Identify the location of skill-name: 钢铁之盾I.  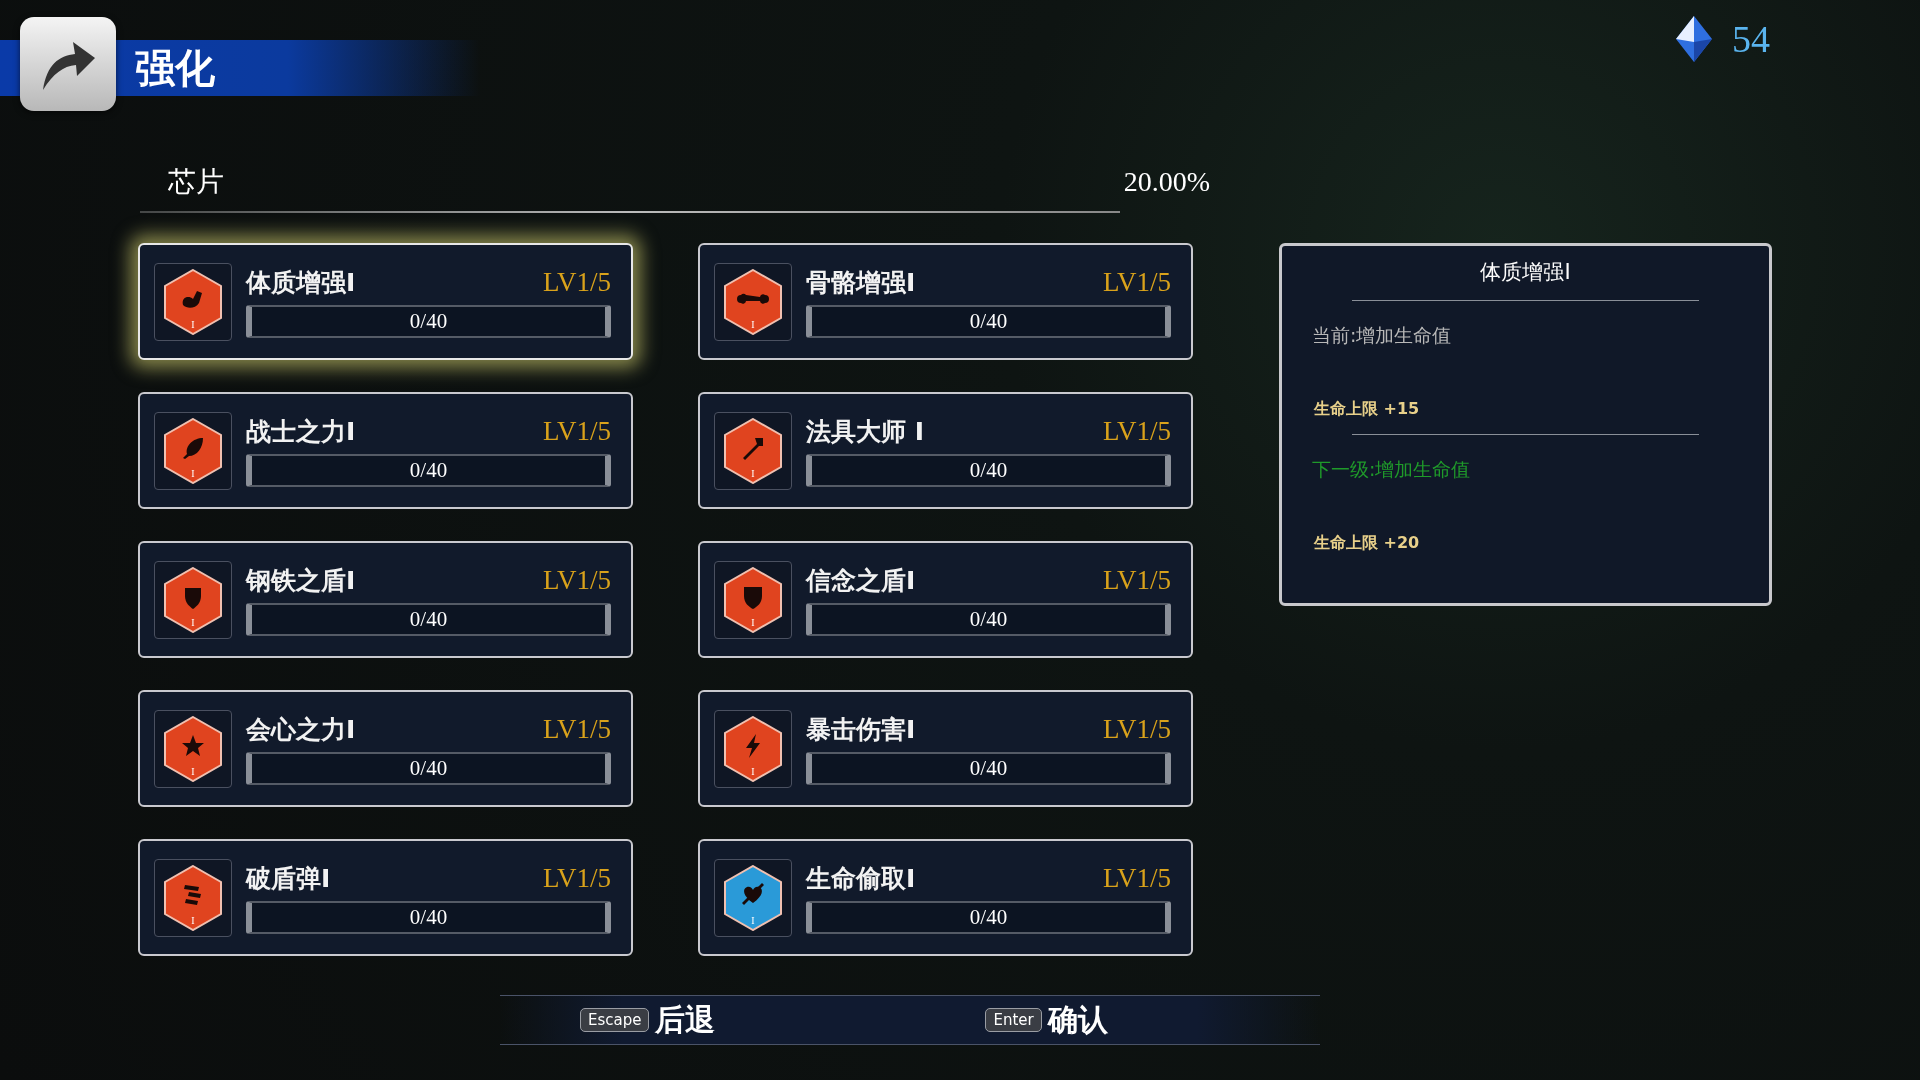
(301, 580).